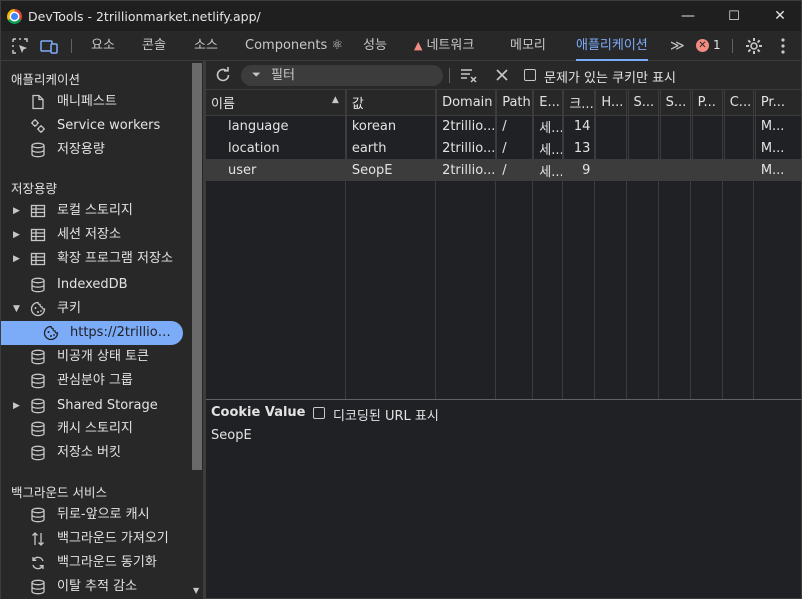  Describe the element at coordinates (20, 46) in the screenshot. I see `inspect-element-icon` at that location.